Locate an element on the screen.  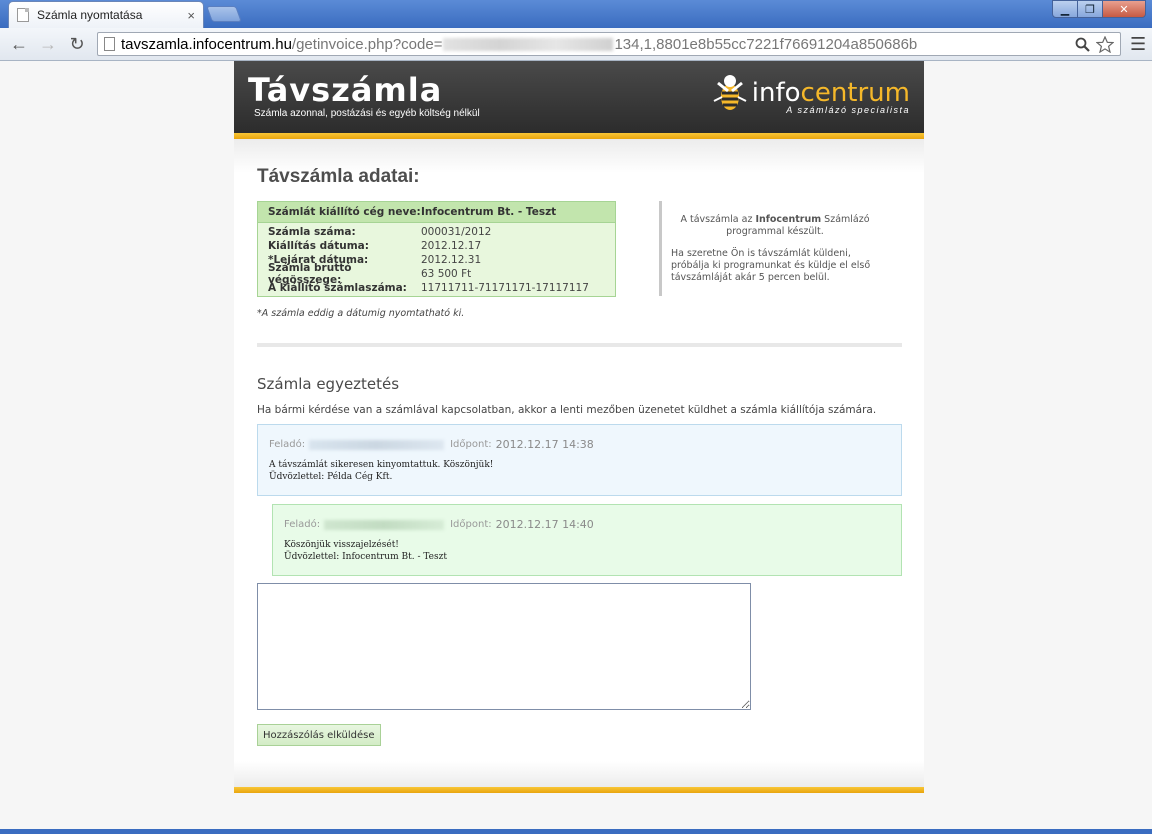
submit-comment-button: Hozzászólás elküldése is located at coordinates (319, 735).